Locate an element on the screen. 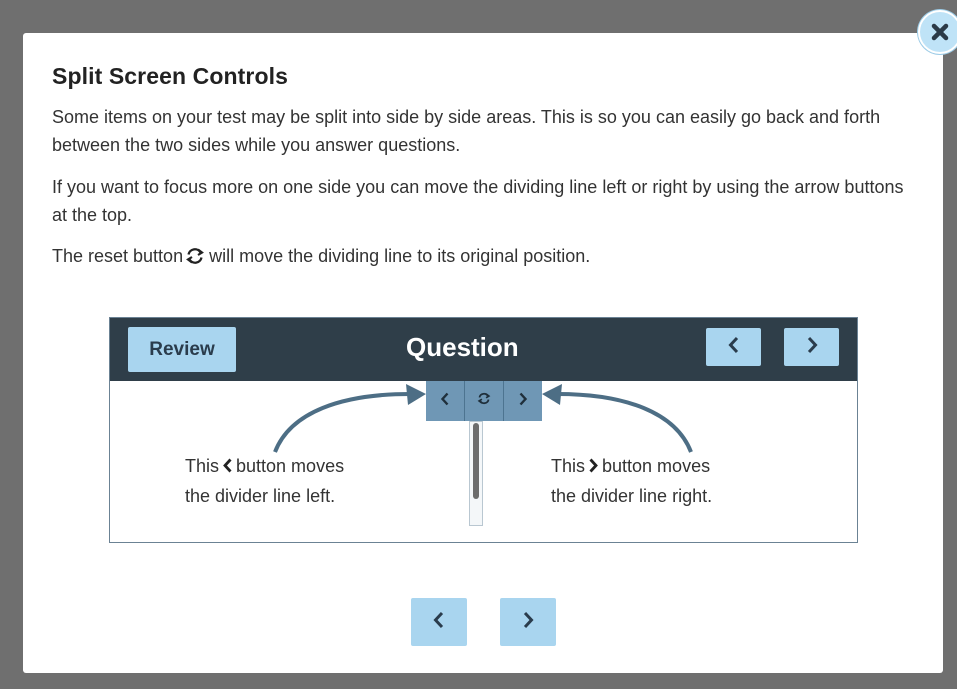  left-callout-before: This is located at coordinates (202, 466).